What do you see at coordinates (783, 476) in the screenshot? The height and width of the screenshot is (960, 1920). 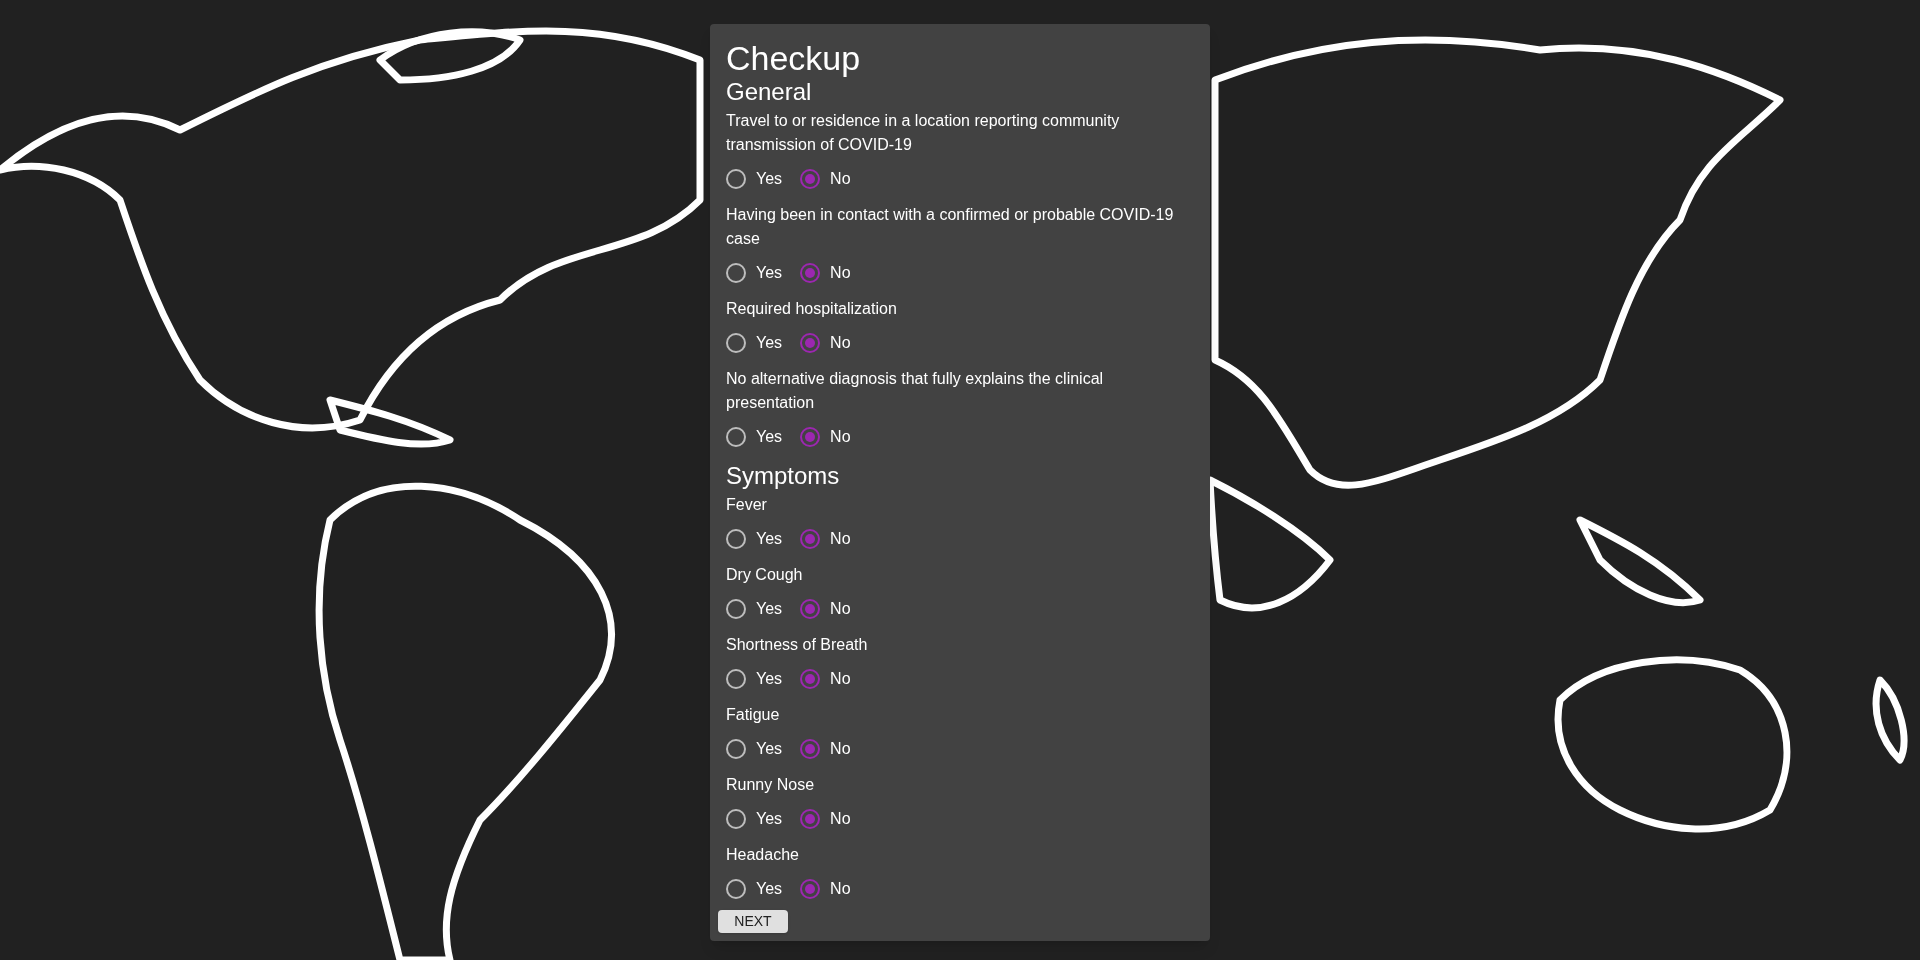 I see `section-heading: Symptoms` at bounding box center [783, 476].